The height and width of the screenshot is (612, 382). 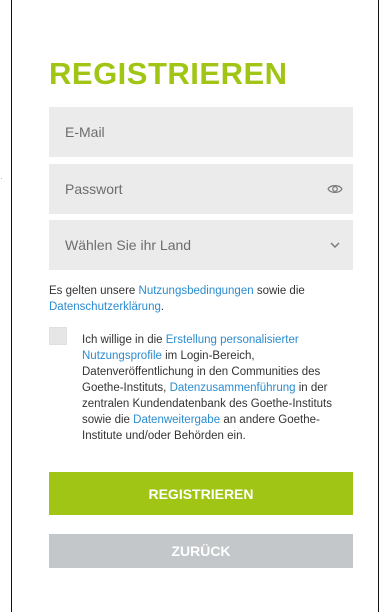 What do you see at coordinates (335, 189) in the screenshot?
I see `eye-icon` at bounding box center [335, 189].